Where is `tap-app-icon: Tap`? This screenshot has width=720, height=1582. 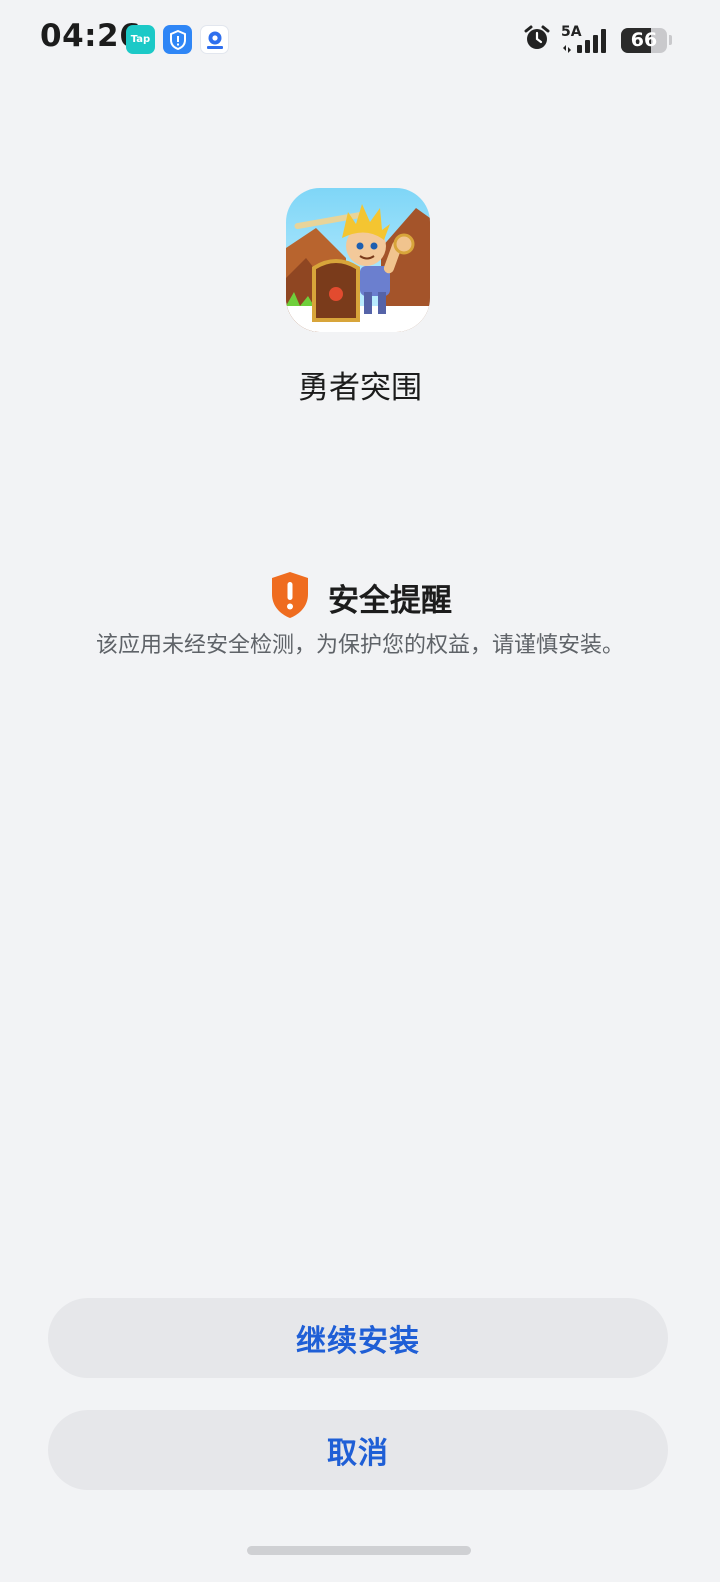
tap-app-icon: Tap is located at coordinates (140, 39).